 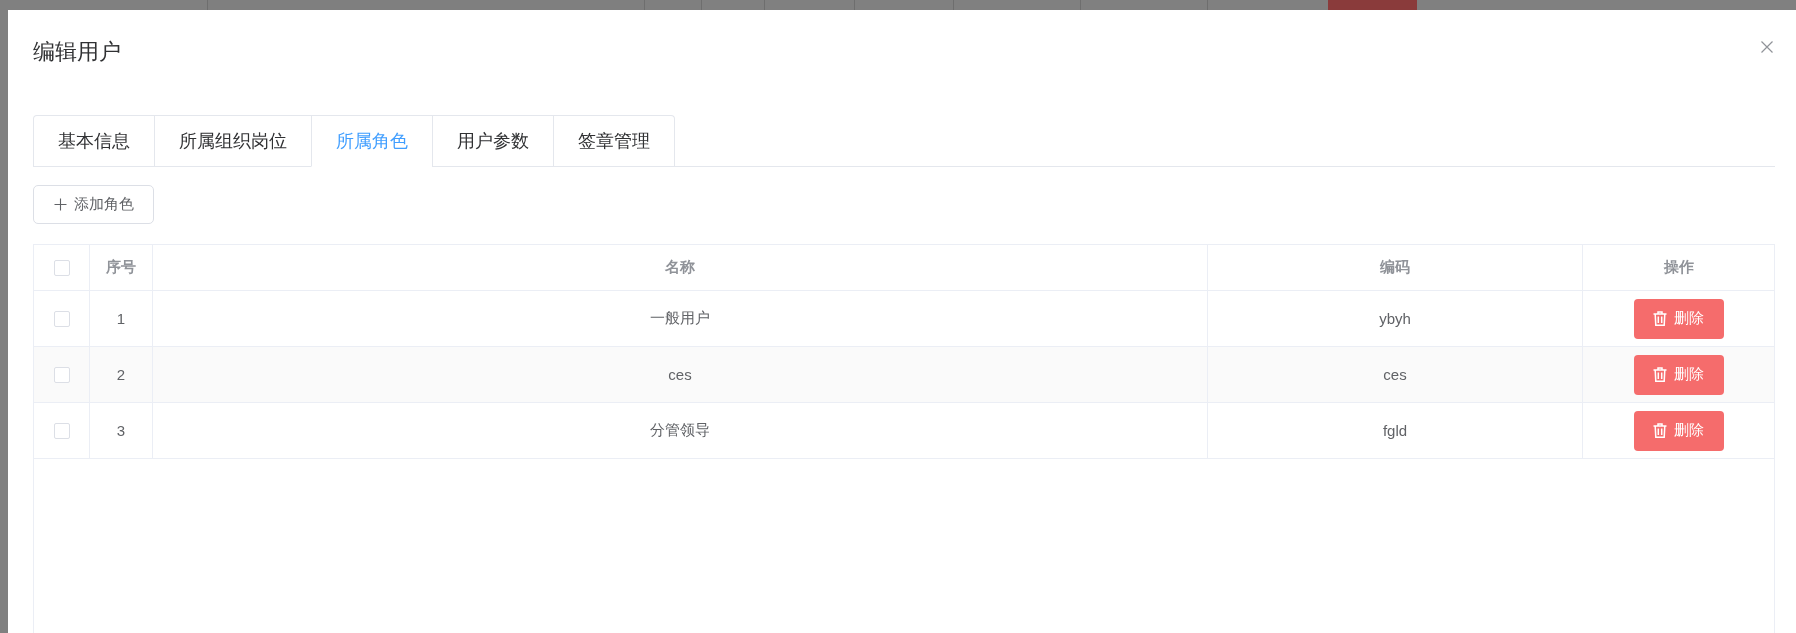 I want to click on table-cell: 2, so click(x=121, y=374).